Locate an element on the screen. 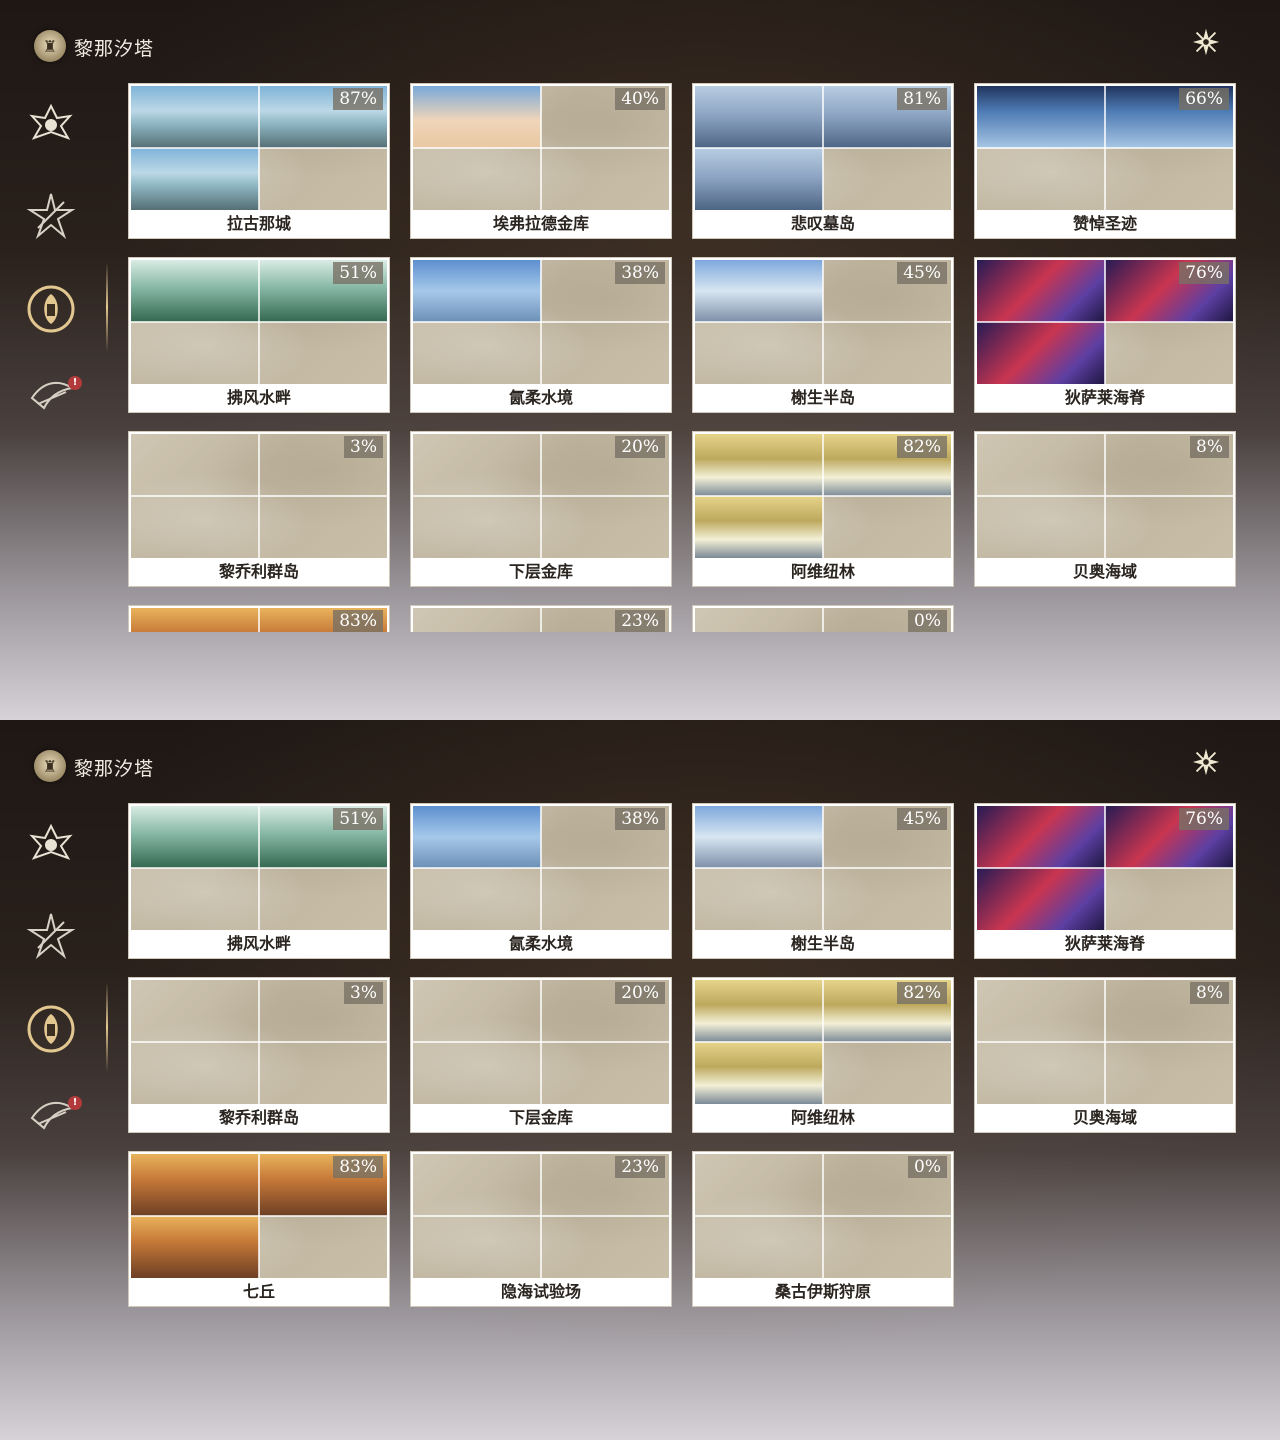 The width and height of the screenshot is (1280, 1440). region-card: 81% 悲叹墓岛 is located at coordinates (823, 161).